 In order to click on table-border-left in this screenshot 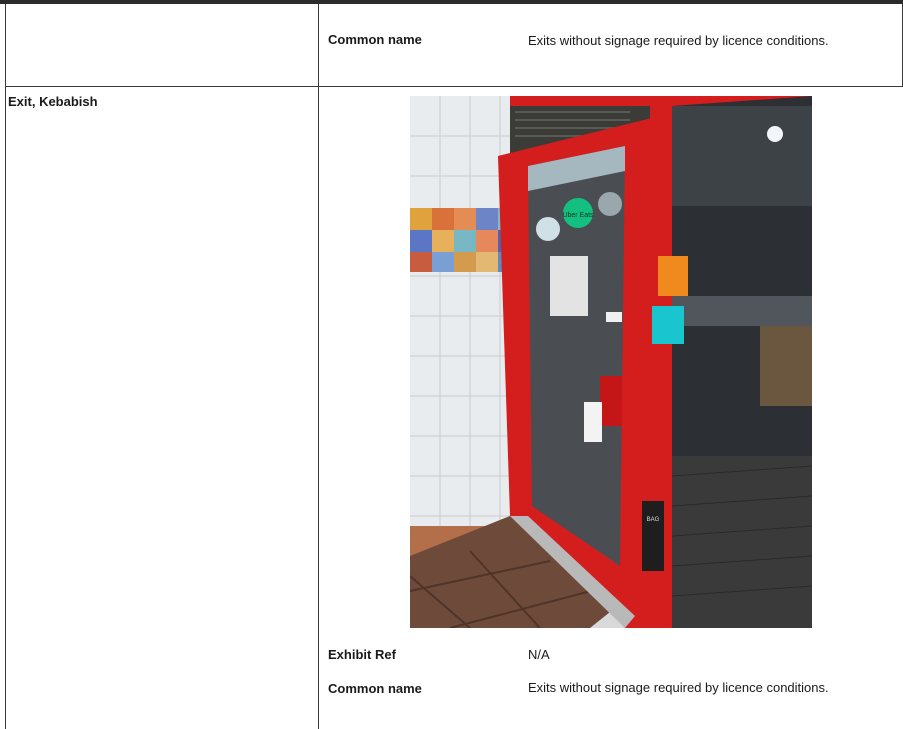, I will do `click(5, 366)`.